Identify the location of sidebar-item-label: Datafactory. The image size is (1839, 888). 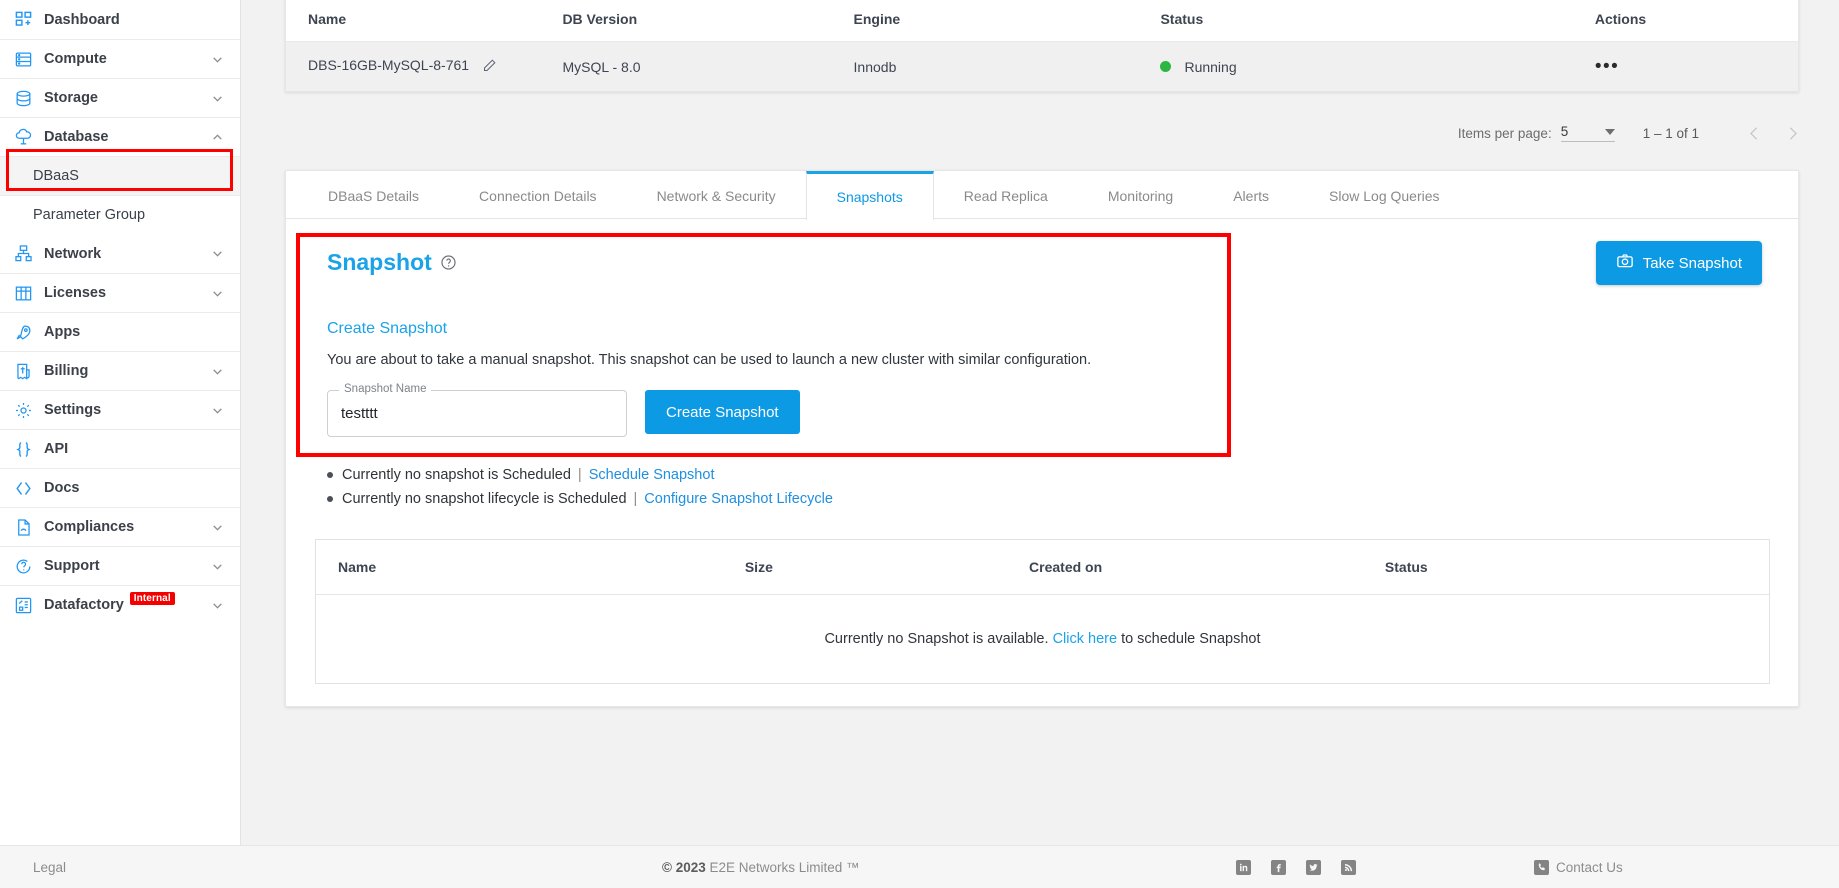
(84, 605).